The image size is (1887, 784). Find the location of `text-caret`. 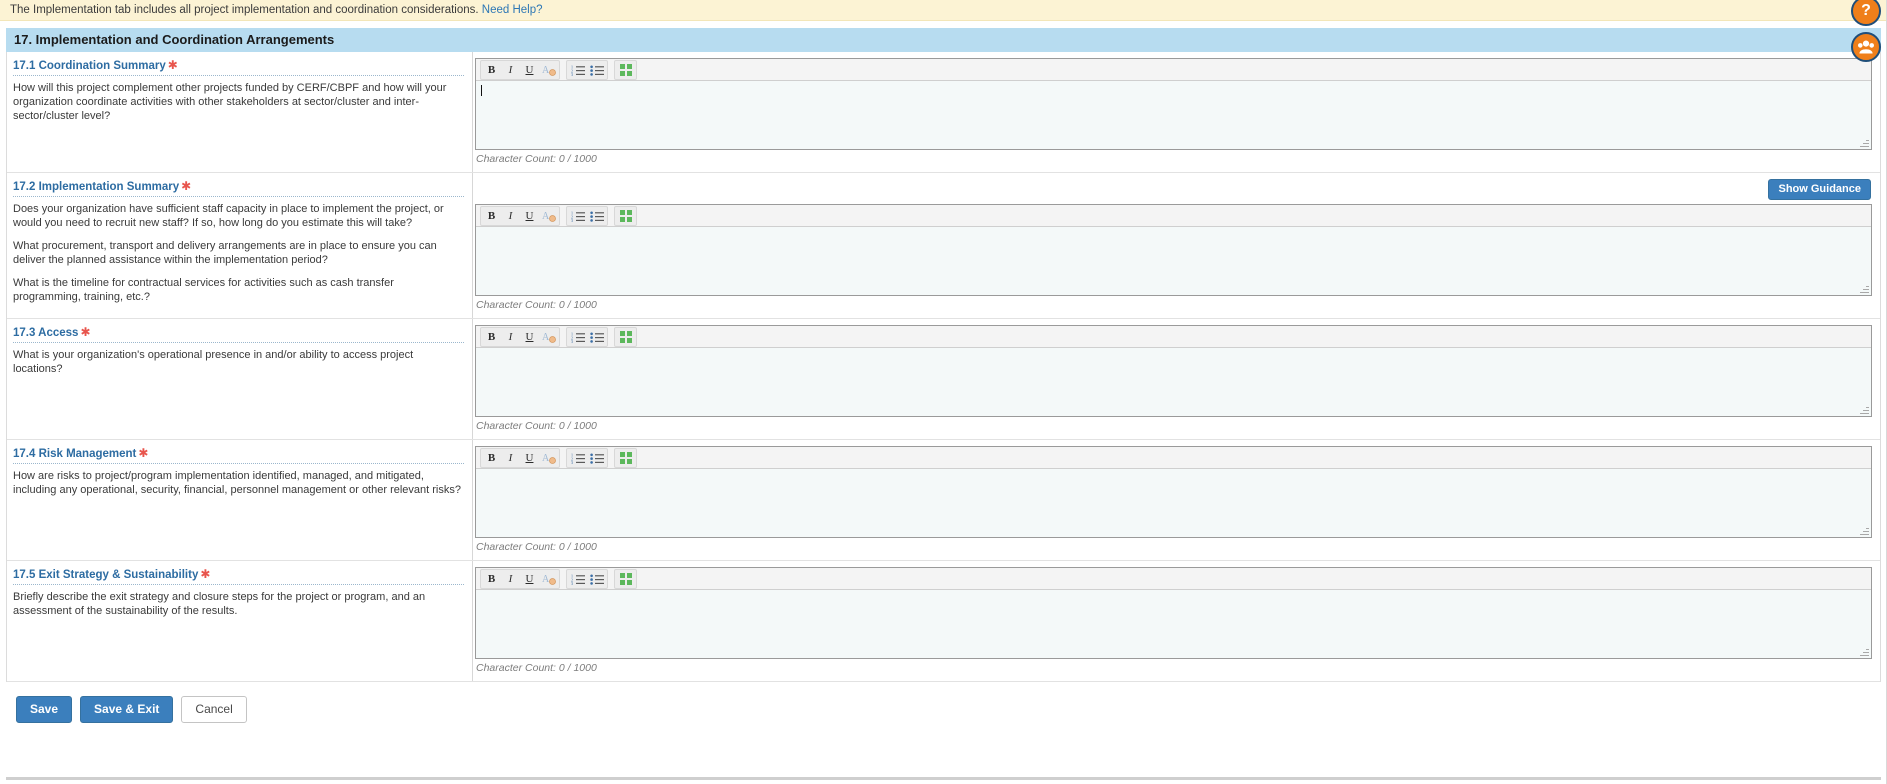

text-caret is located at coordinates (481, 90).